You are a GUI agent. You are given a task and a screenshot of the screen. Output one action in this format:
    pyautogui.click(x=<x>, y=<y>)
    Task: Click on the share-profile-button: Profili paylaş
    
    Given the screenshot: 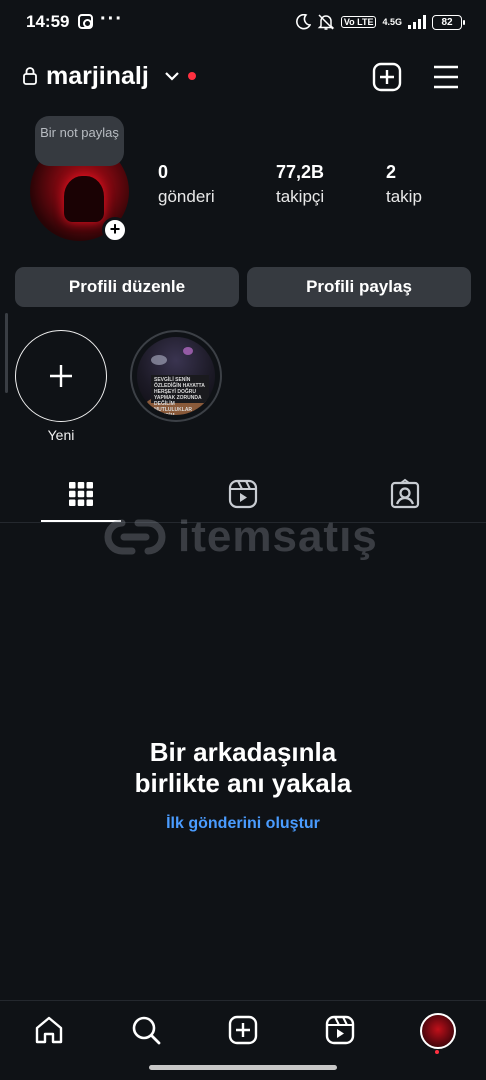 What is the action you would take?
    pyautogui.click(x=359, y=287)
    